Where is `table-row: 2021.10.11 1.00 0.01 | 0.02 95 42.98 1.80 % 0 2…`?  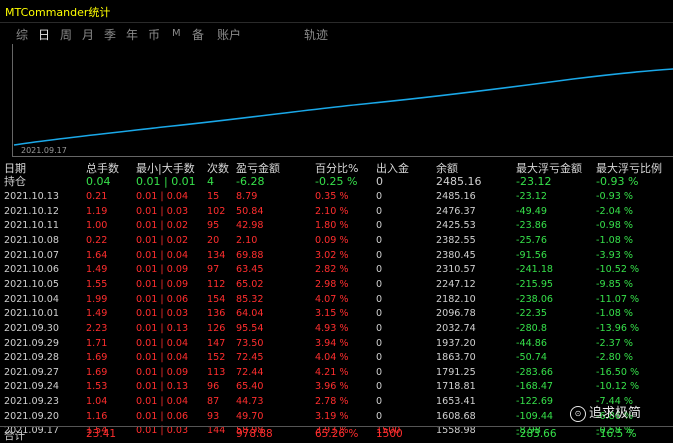
table-row: 2021.10.11 1.00 0.01 | 0.02 95 42.98 1.80 % 0 2… is located at coordinates (336, 225).